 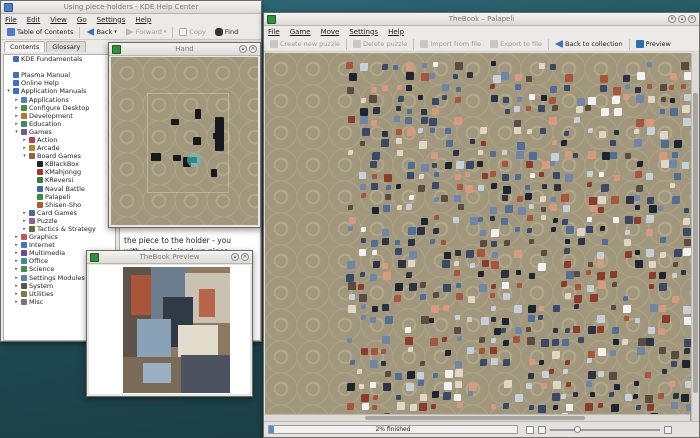 I want to click on palapeli-menu-game: Game, so click(x=300, y=32).